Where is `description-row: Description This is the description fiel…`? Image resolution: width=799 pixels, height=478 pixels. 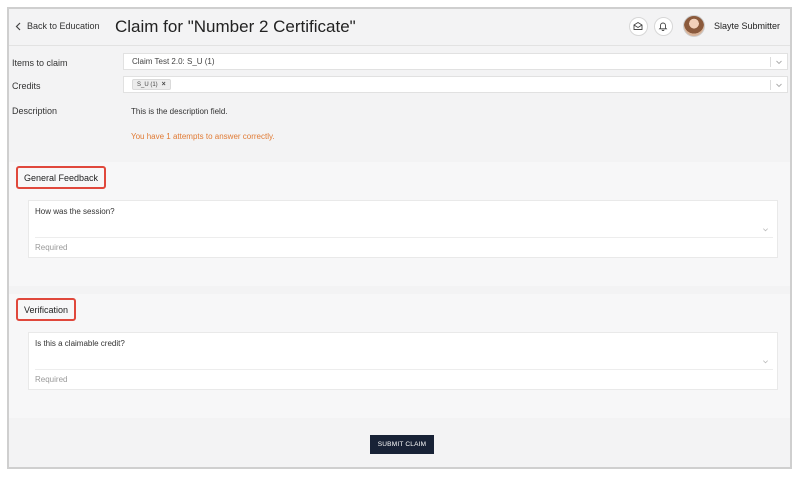 description-row: Description This is the description fiel… is located at coordinates (399, 131).